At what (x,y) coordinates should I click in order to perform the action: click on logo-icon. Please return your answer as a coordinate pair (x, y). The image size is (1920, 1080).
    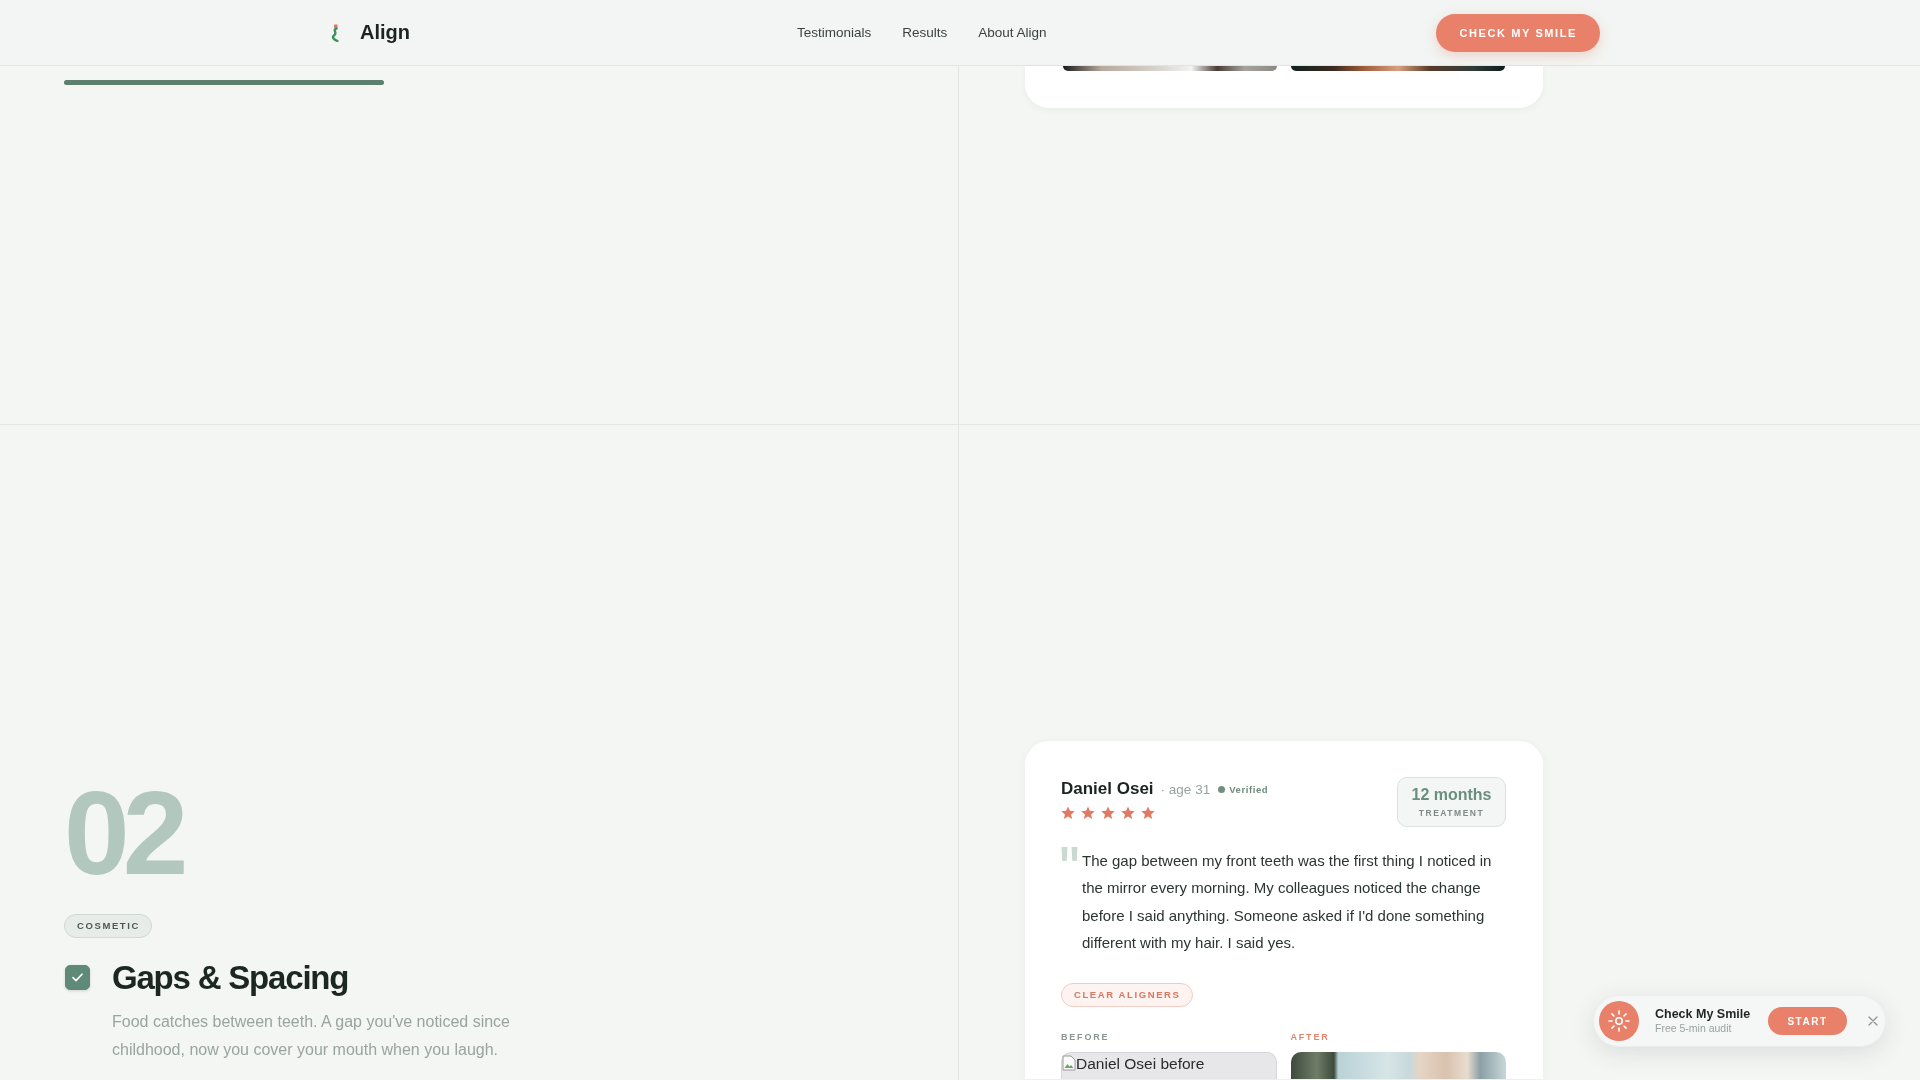
    Looking at the image, I should click on (335, 32).